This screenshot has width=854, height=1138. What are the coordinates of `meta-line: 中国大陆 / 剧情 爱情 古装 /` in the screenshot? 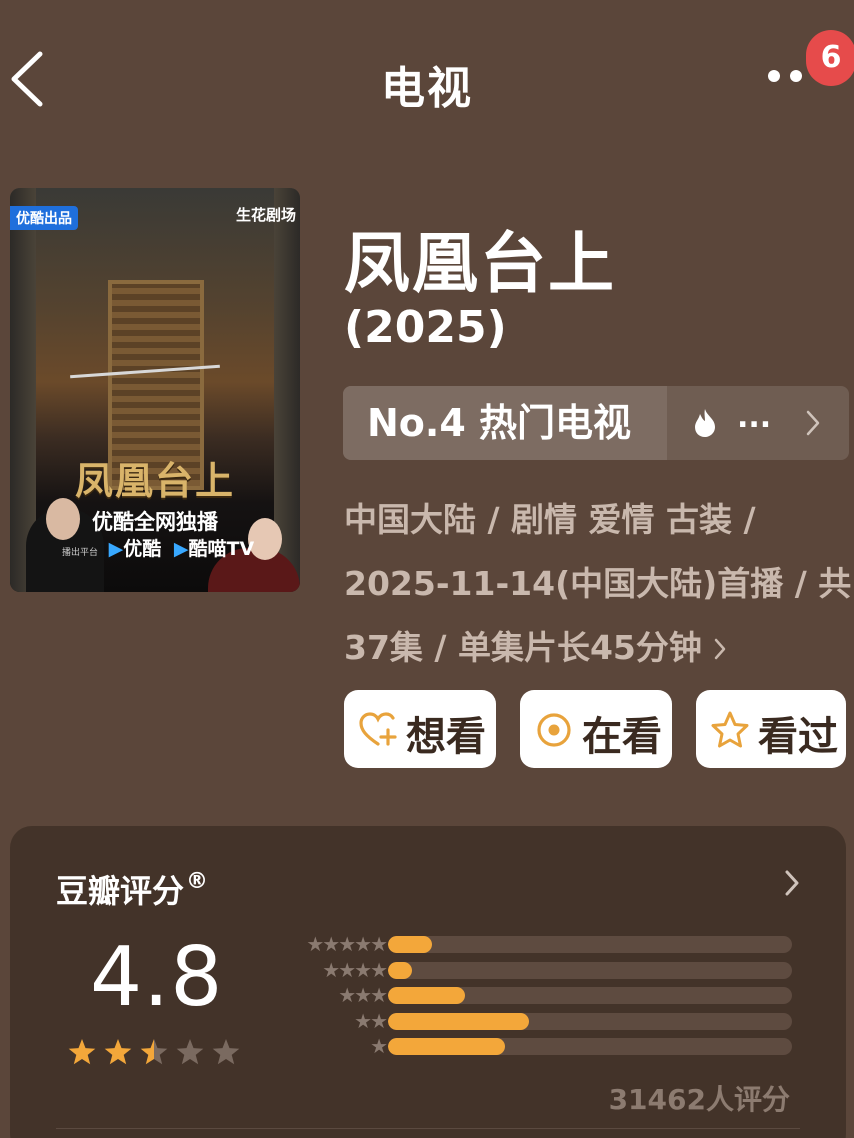 It's located at (550, 519).